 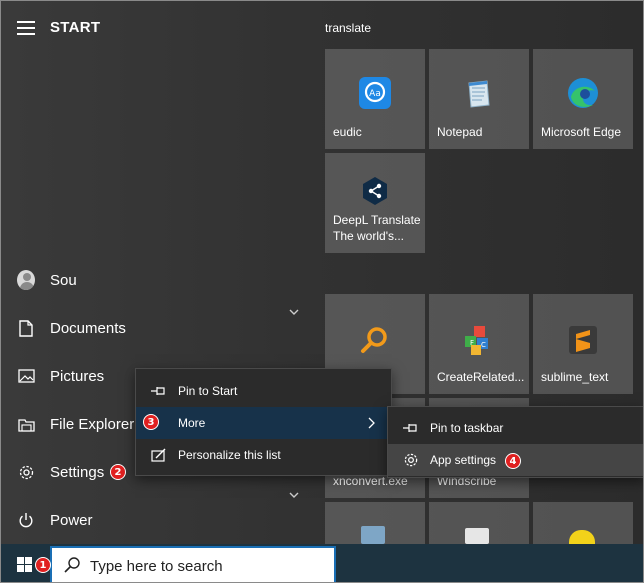 I want to click on deepl-icon, so click(x=375, y=191).